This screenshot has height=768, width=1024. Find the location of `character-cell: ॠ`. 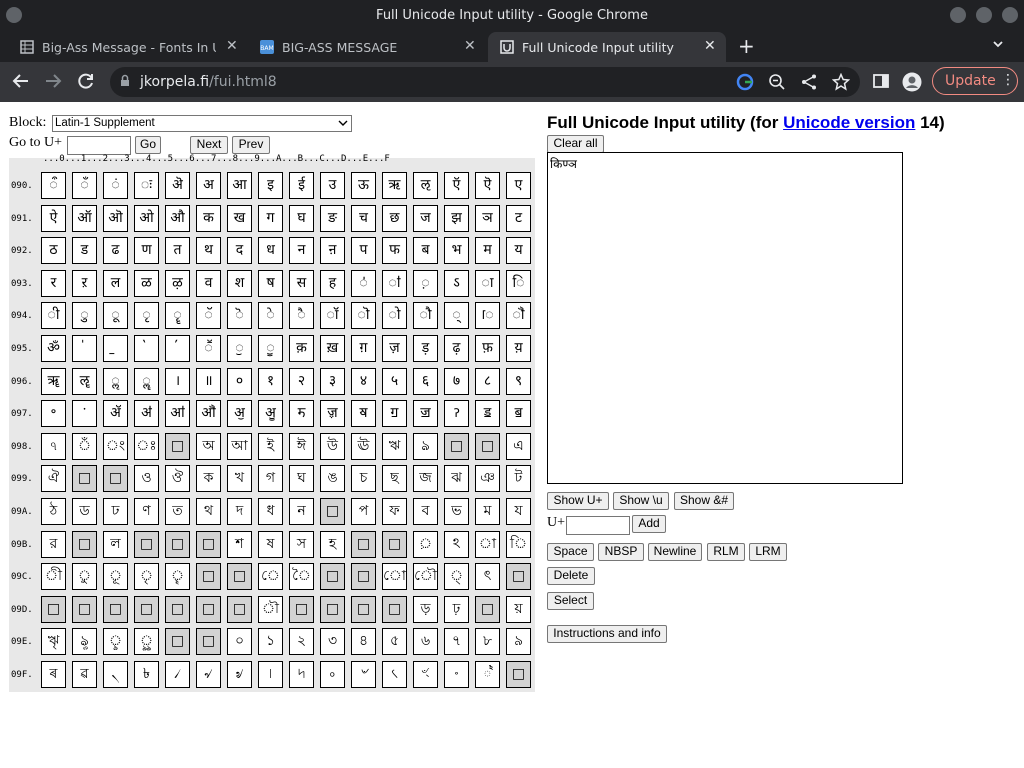

character-cell: ॠ is located at coordinates (53, 381).